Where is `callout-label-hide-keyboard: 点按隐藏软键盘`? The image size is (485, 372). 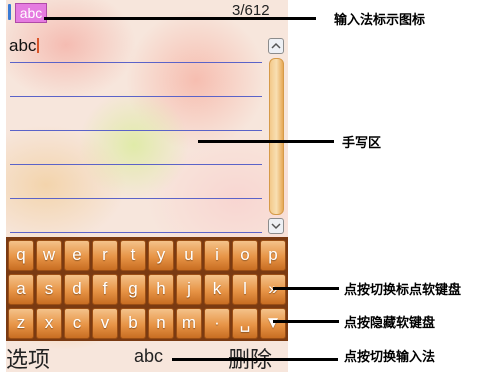 callout-label-hide-keyboard: 点按隐藏软键盘 is located at coordinates (390, 323).